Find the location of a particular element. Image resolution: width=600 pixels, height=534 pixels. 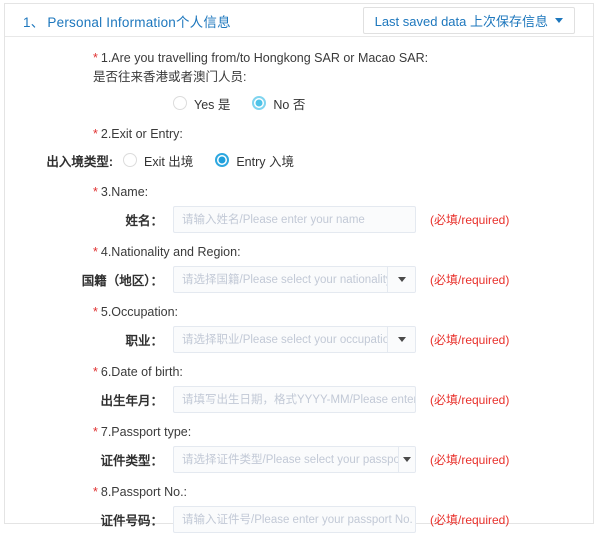

question-3-label: * 3.Name: is located at coordinates (343, 192).